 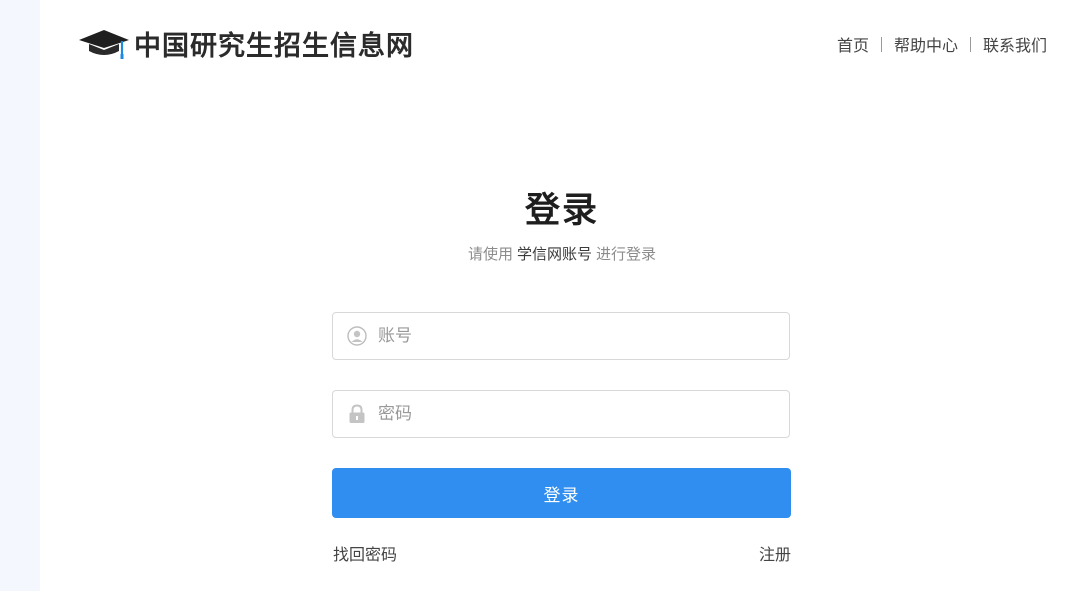 What do you see at coordinates (490, 254) in the screenshot?
I see `subtitle-prefix: 请使用` at bounding box center [490, 254].